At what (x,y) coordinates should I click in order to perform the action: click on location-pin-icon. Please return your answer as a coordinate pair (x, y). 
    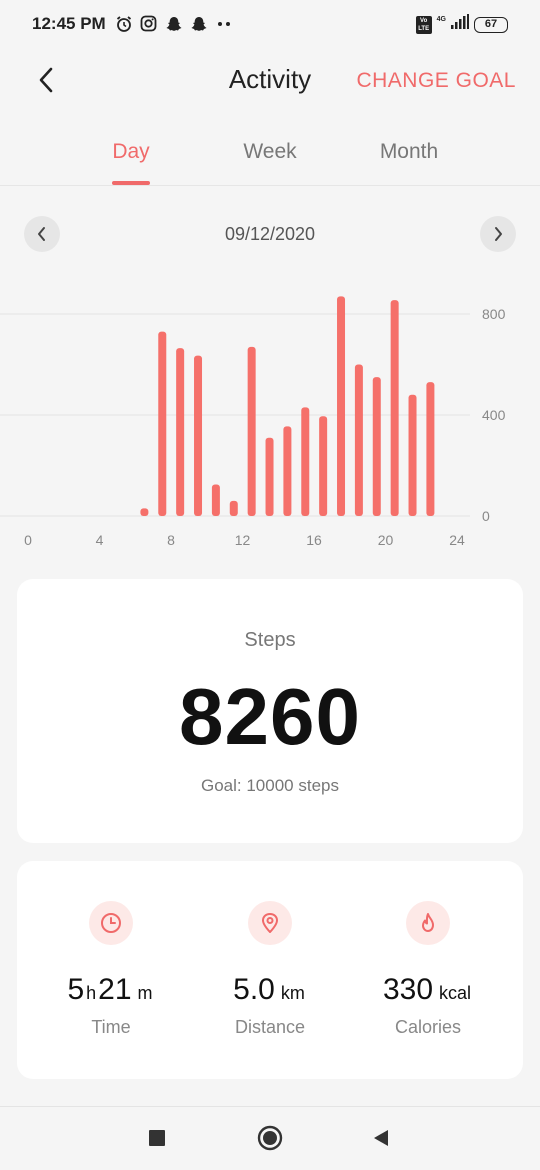
    Looking at the image, I should click on (270, 923).